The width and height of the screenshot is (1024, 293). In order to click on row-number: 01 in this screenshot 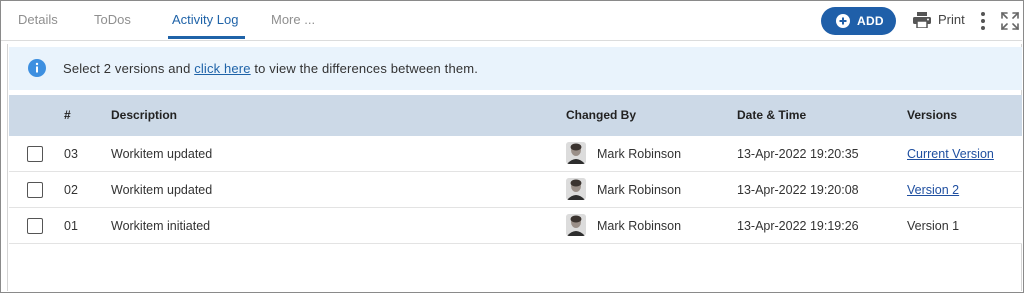, I will do `click(71, 226)`.